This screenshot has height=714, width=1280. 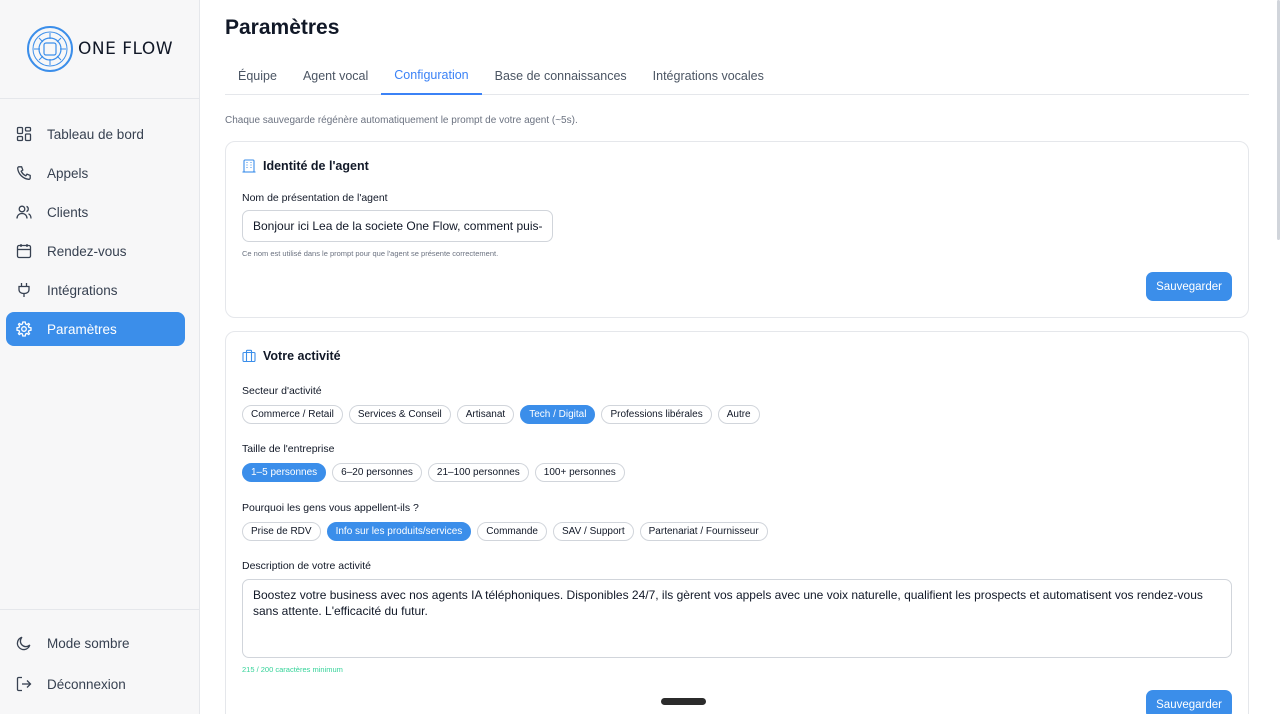 What do you see at coordinates (335, 77) in the screenshot?
I see `tab-voice-agent: Agent vocal` at bounding box center [335, 77].